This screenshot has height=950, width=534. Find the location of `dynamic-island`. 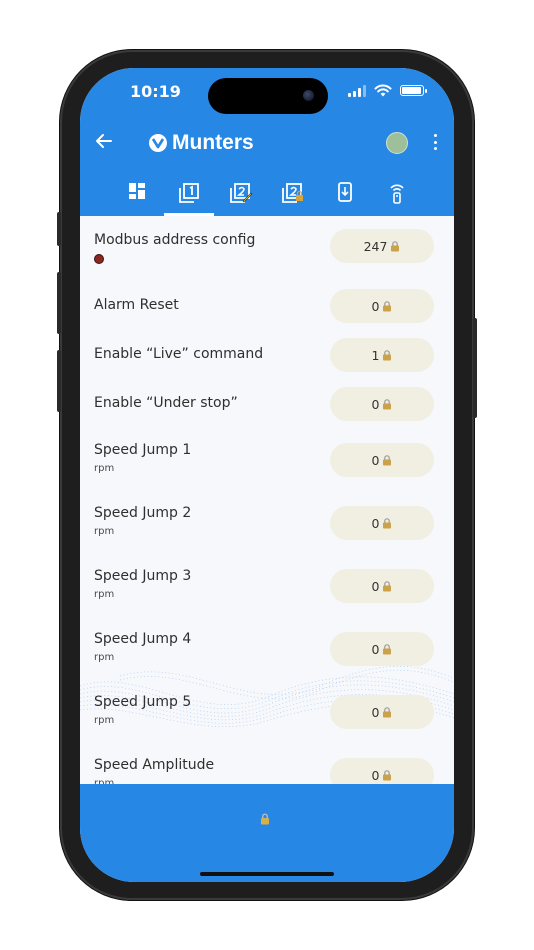

dynamic-island is located at coordinates (268, 96).